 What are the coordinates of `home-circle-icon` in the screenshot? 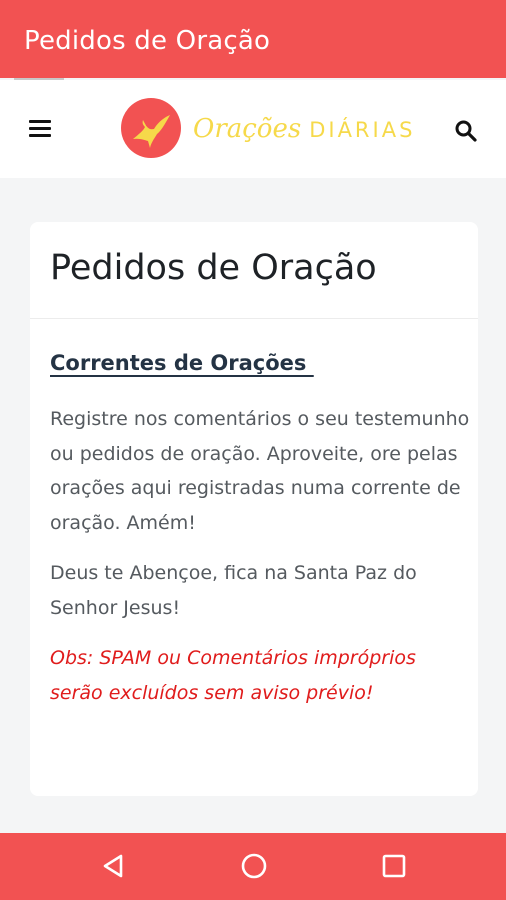 It's located at (254, 866).